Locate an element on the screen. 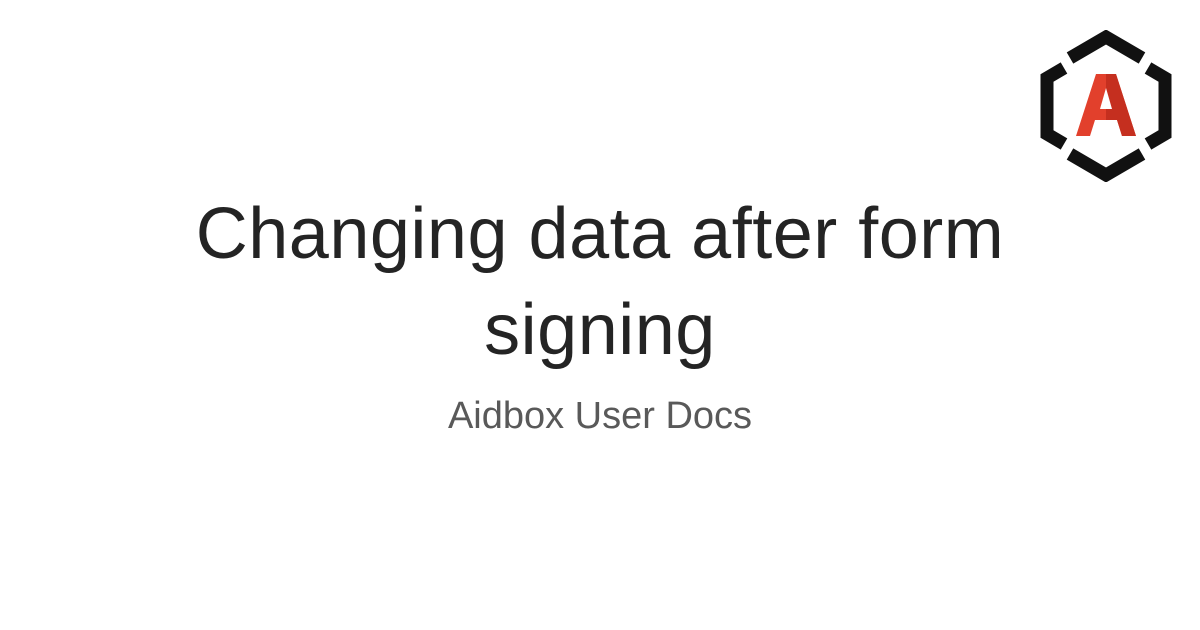  site-name: Aidbox User Docs is located at coordinates (600, 416).